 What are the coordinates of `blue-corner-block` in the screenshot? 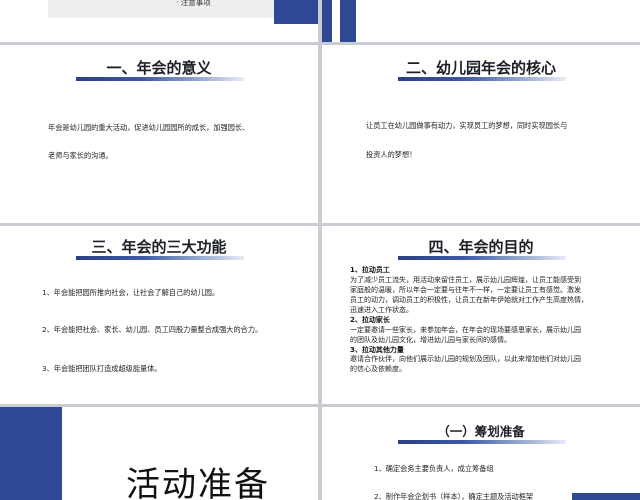 It's located at (31, 453).